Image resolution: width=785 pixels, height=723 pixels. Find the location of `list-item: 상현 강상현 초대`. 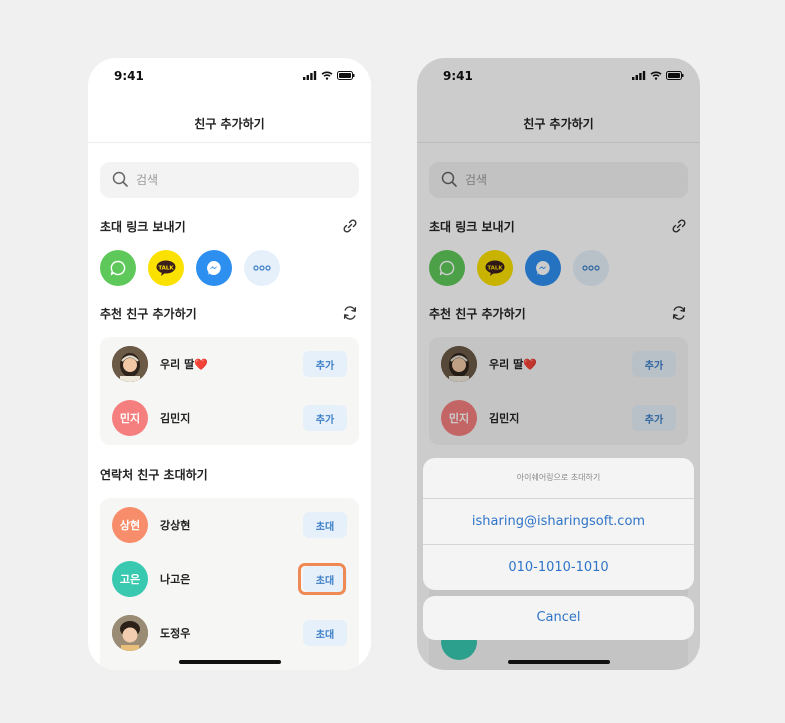

list-item: 상현 강상현 초대 is located at coordinates (229, 525).